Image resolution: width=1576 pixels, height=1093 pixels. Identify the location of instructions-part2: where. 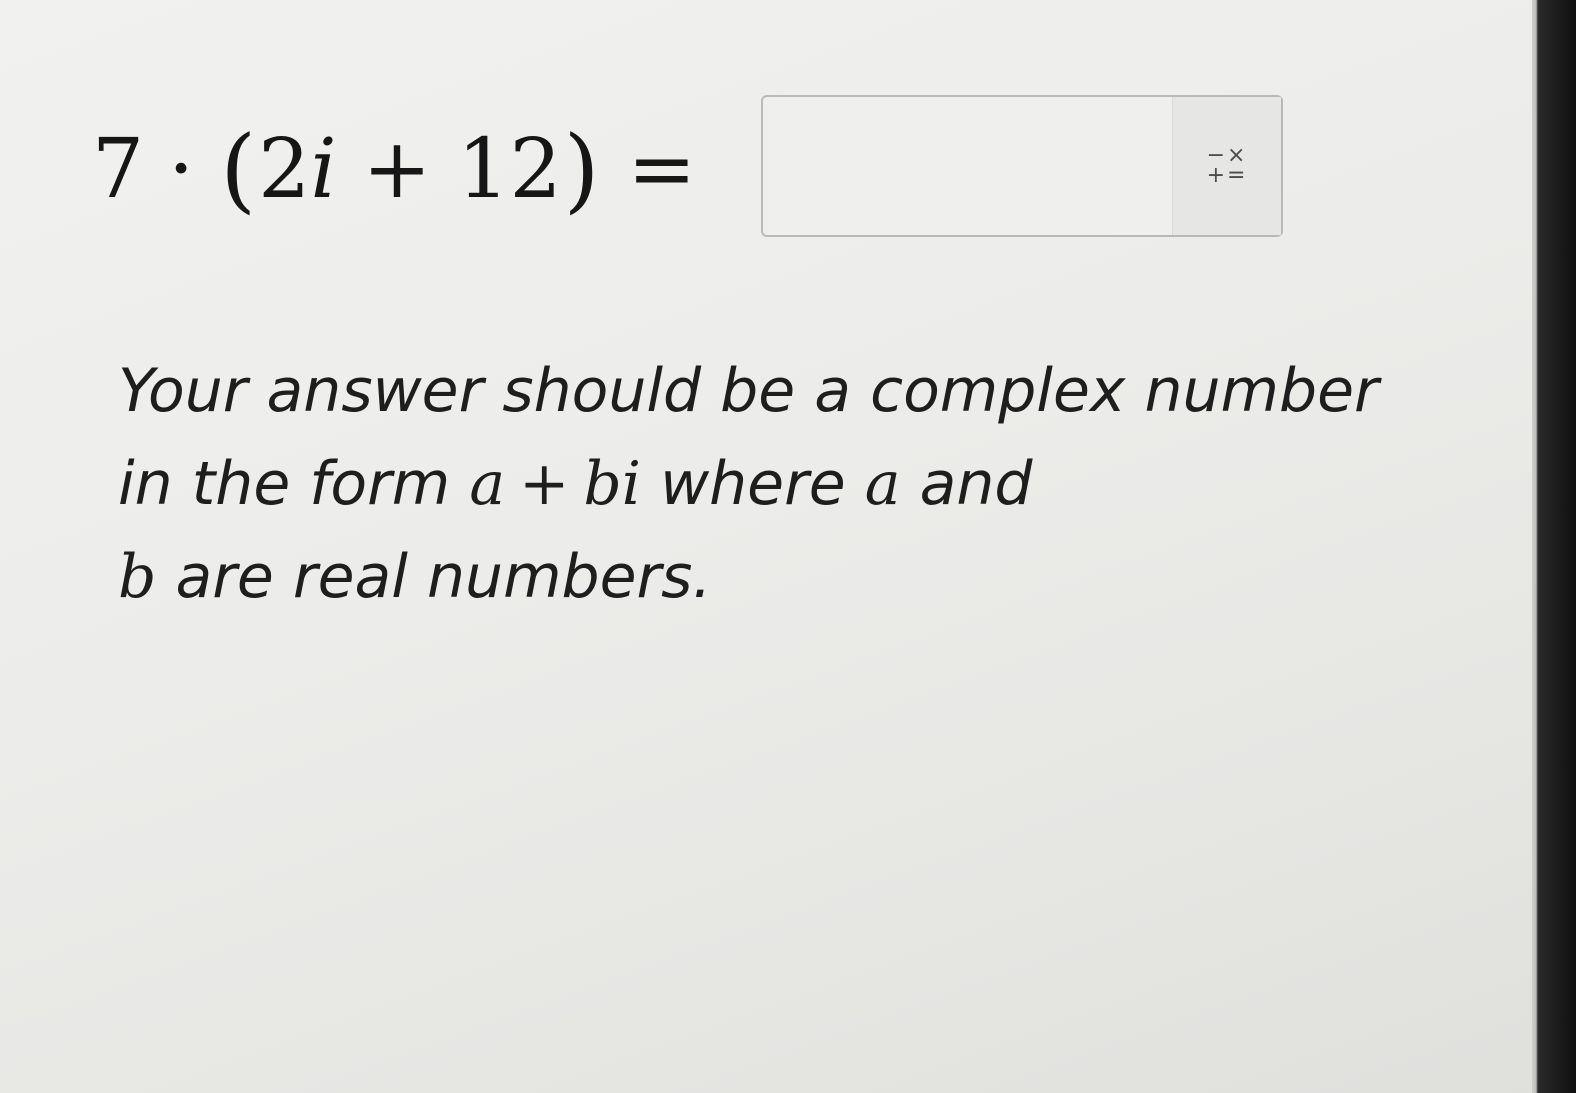
(753, 484).